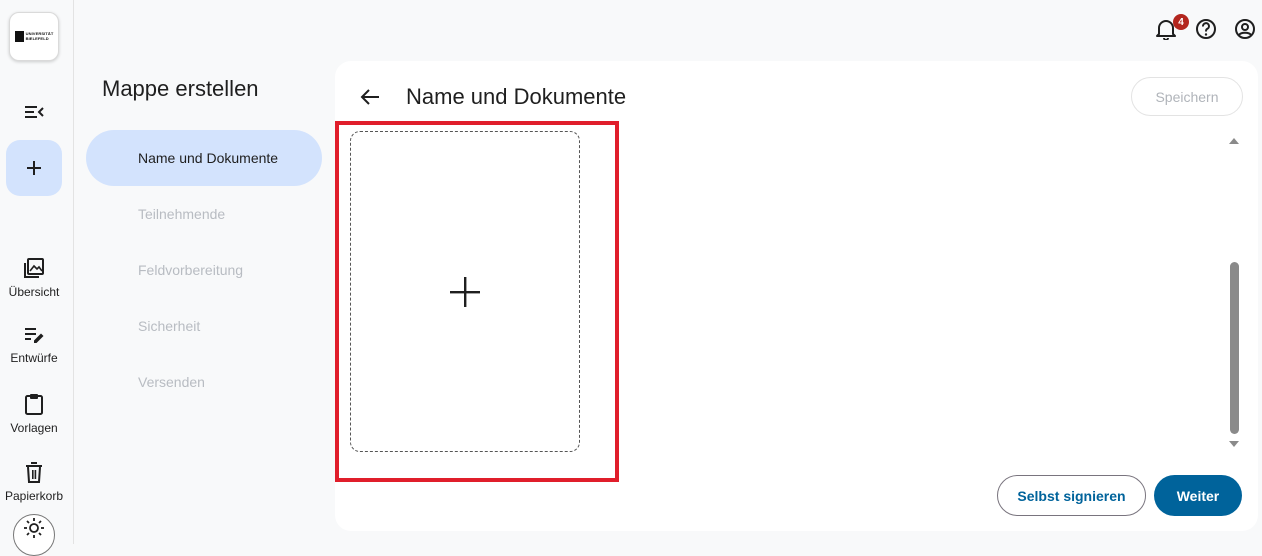 The image size is (1262, 556). Describe the element at coordinates (34, 472) in the screenshot. I see `trash-icon` at that location.